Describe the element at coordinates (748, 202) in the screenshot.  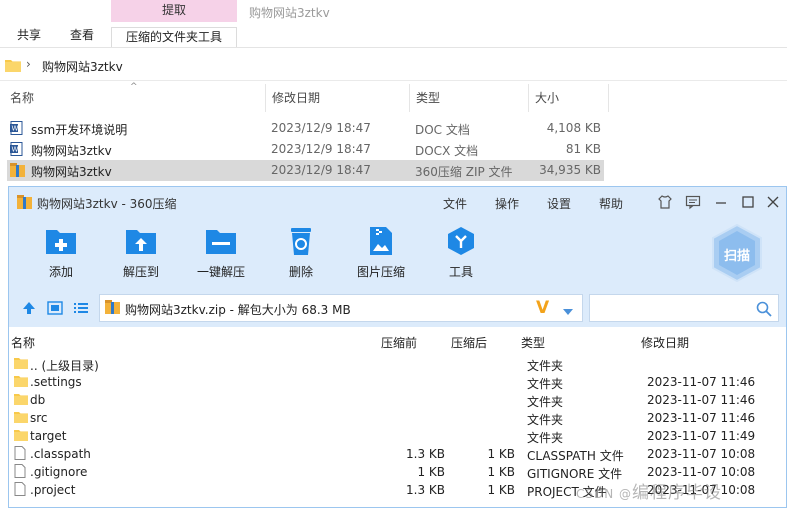
I see `maximize-icon` at that location.